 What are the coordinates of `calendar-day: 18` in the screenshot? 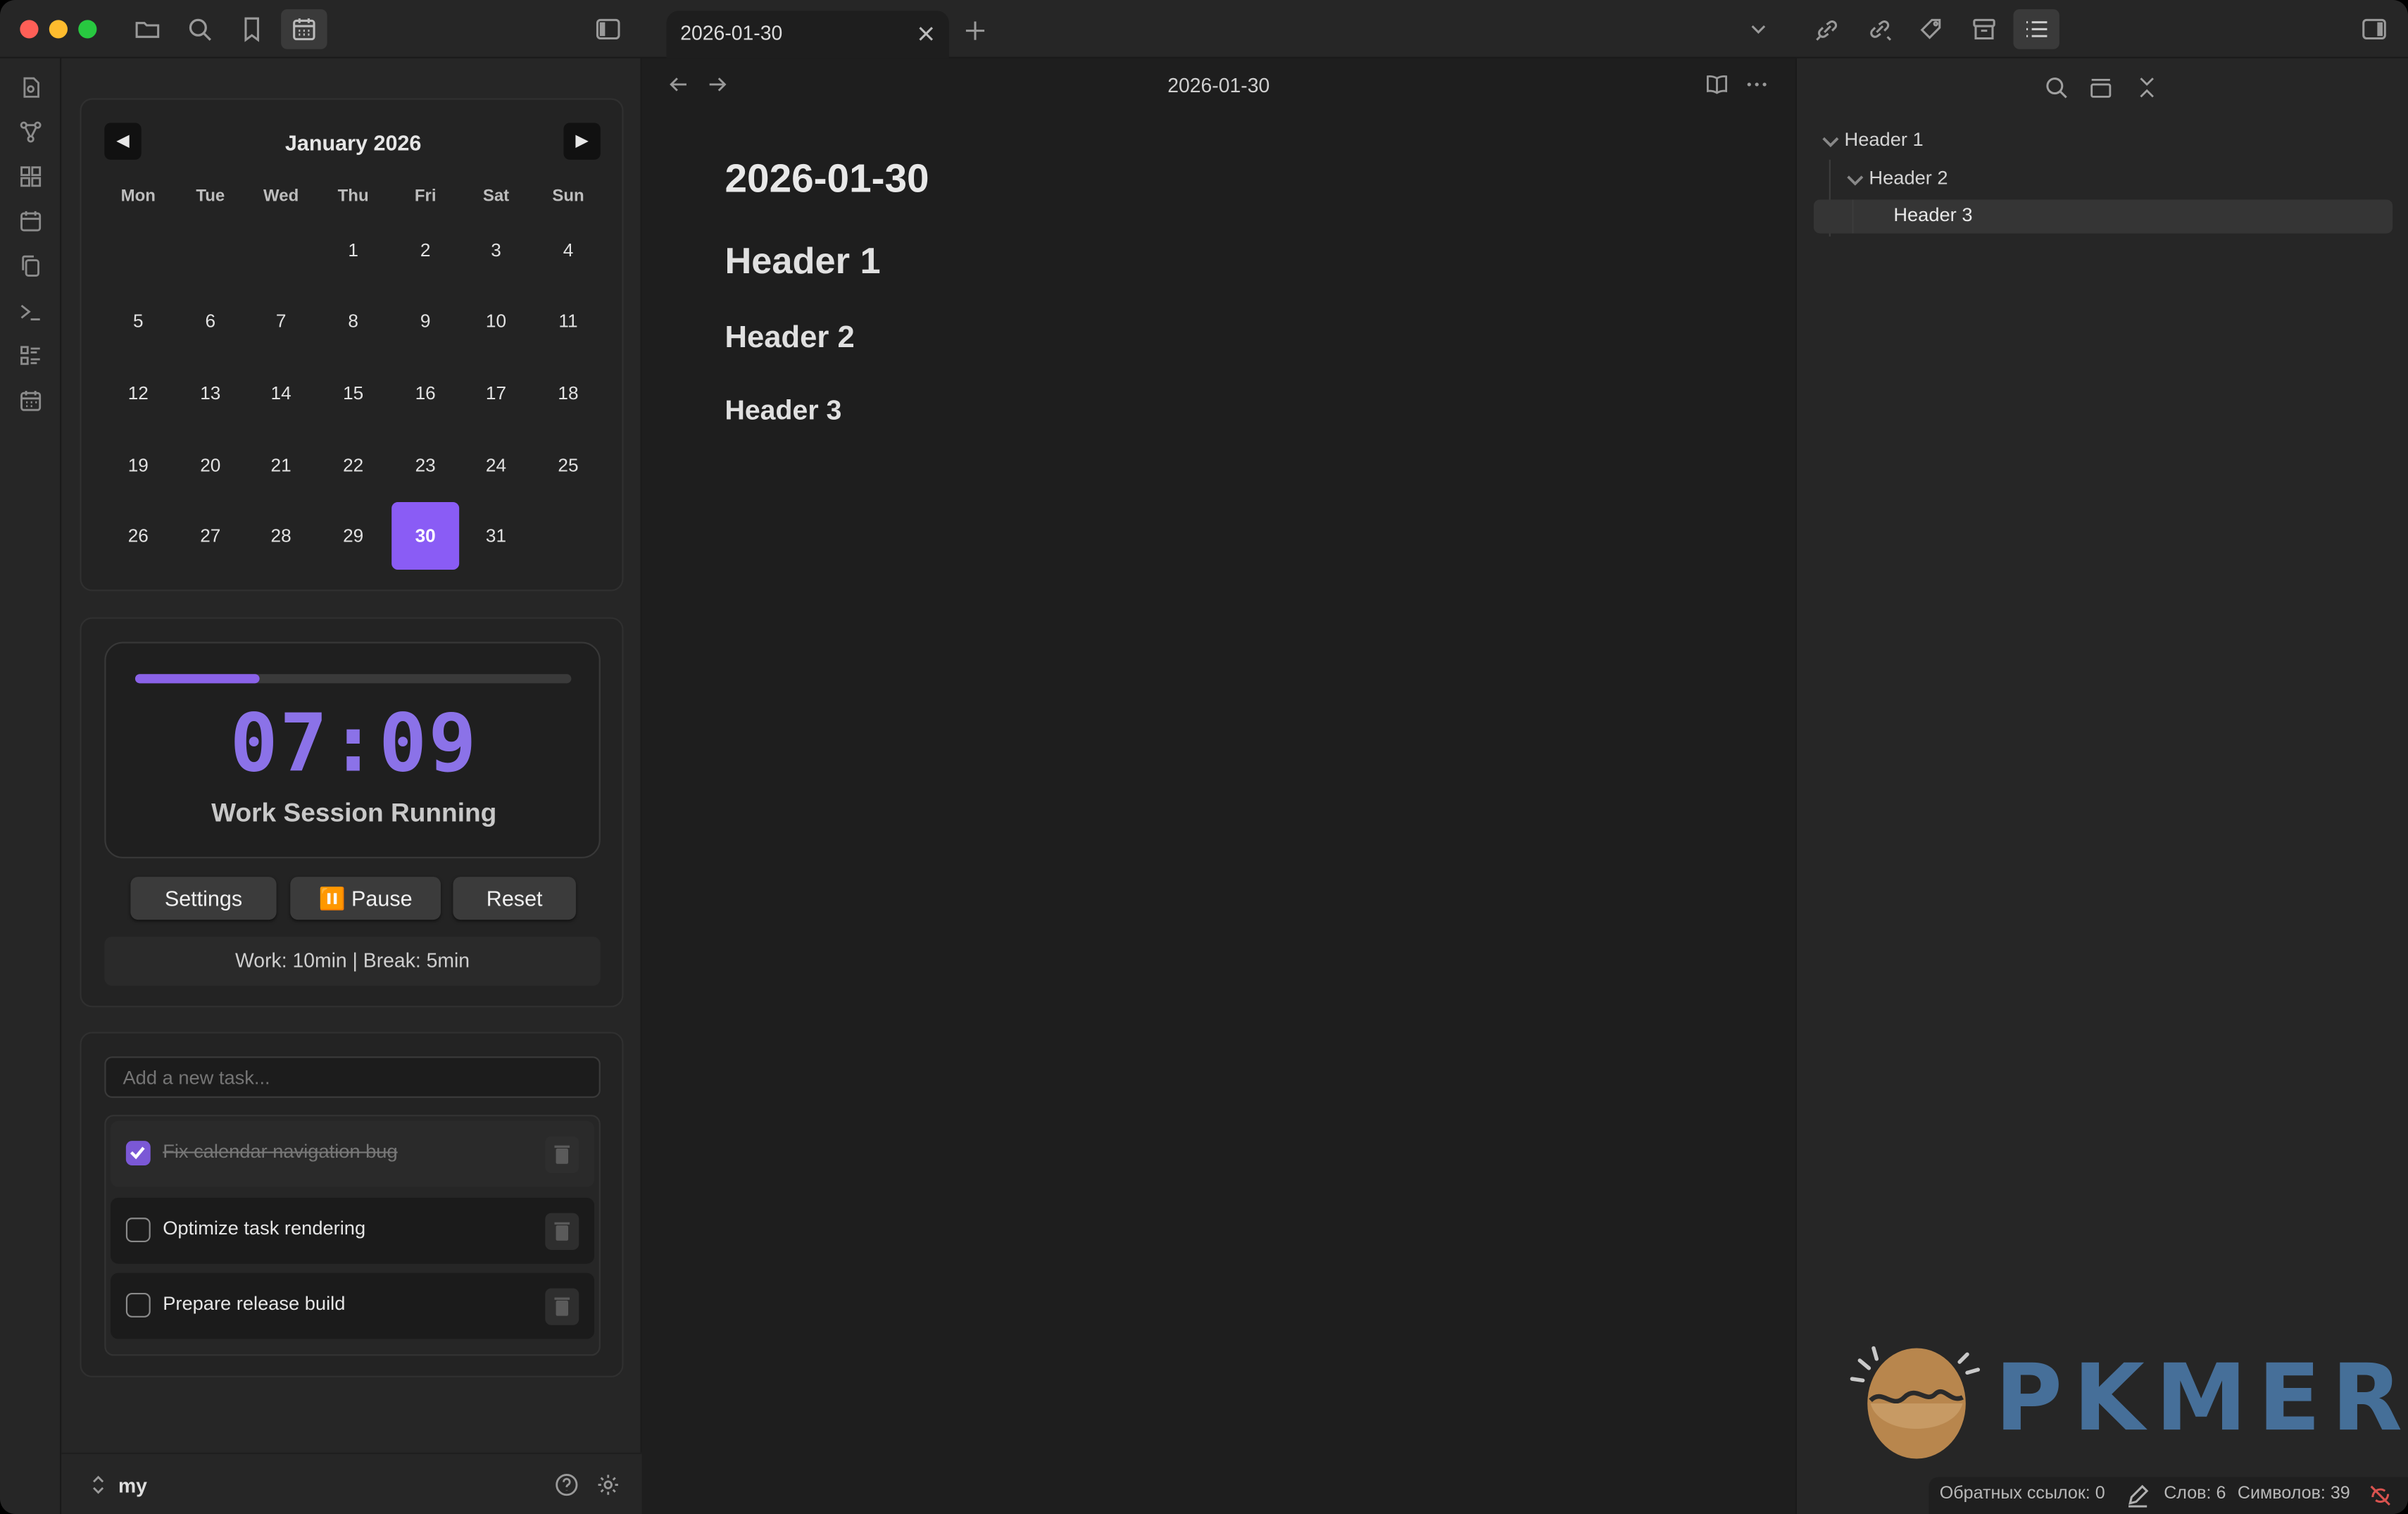 It's located at (568, 393).